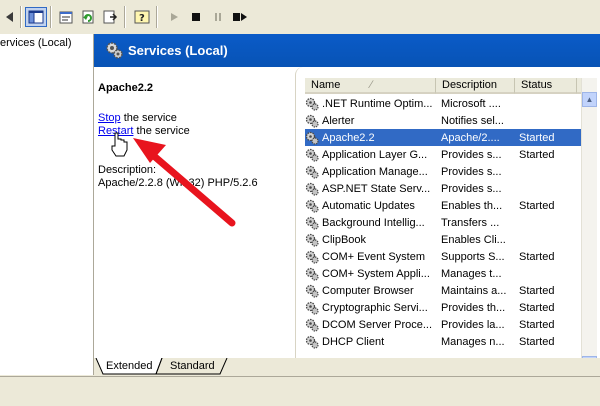  I want to click on stop-service-line: Stop the service, so click(137, 118).